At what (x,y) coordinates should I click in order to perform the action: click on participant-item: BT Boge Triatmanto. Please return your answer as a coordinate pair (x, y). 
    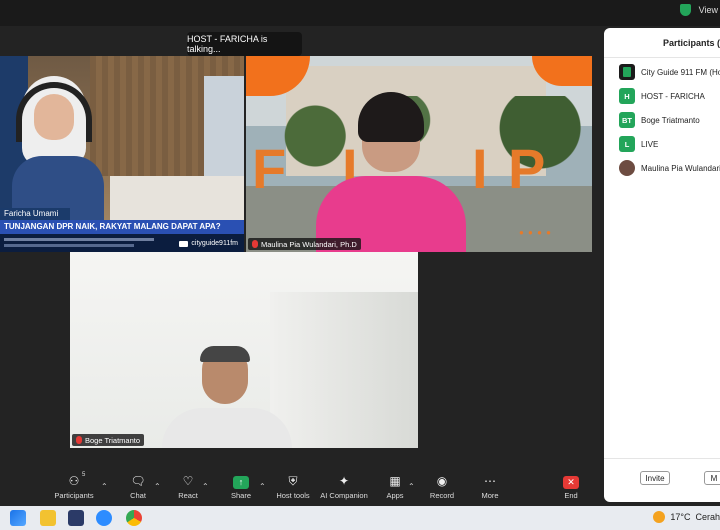
    Looking at the image, I should click on (662, 120).